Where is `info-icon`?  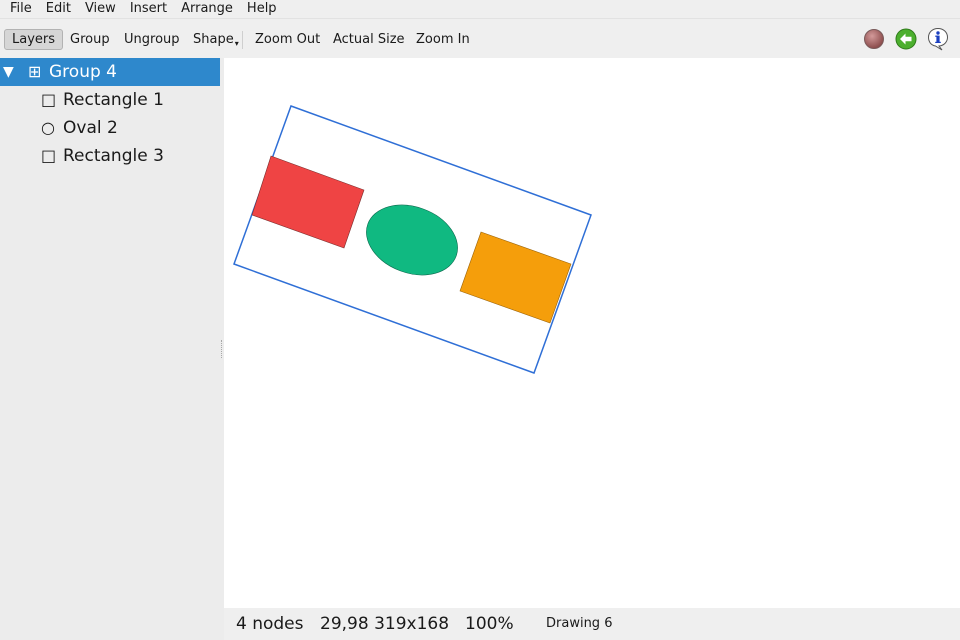
info-icon is located at coordinates (938, 39).